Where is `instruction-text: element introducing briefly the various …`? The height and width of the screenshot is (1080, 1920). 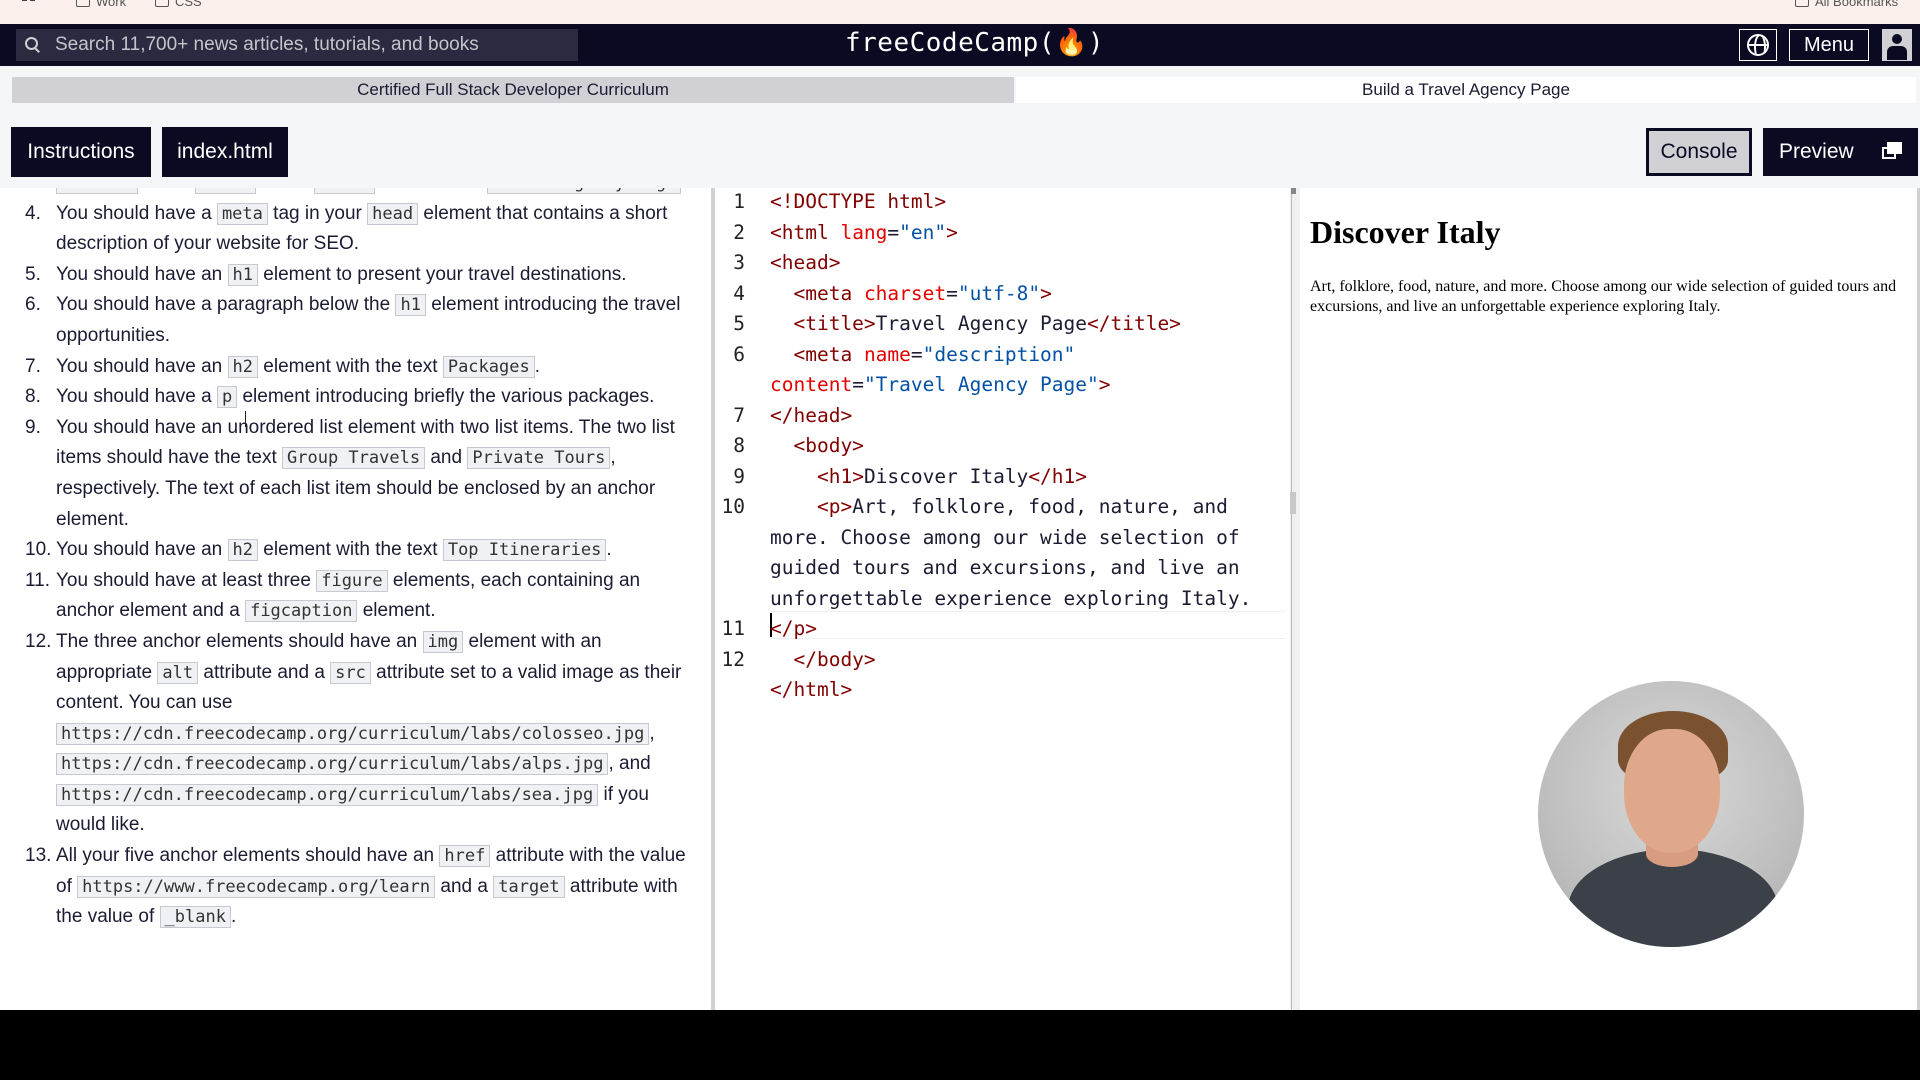
instruction-text: element introducing briefly the various … is located at coordinates (446, 397).